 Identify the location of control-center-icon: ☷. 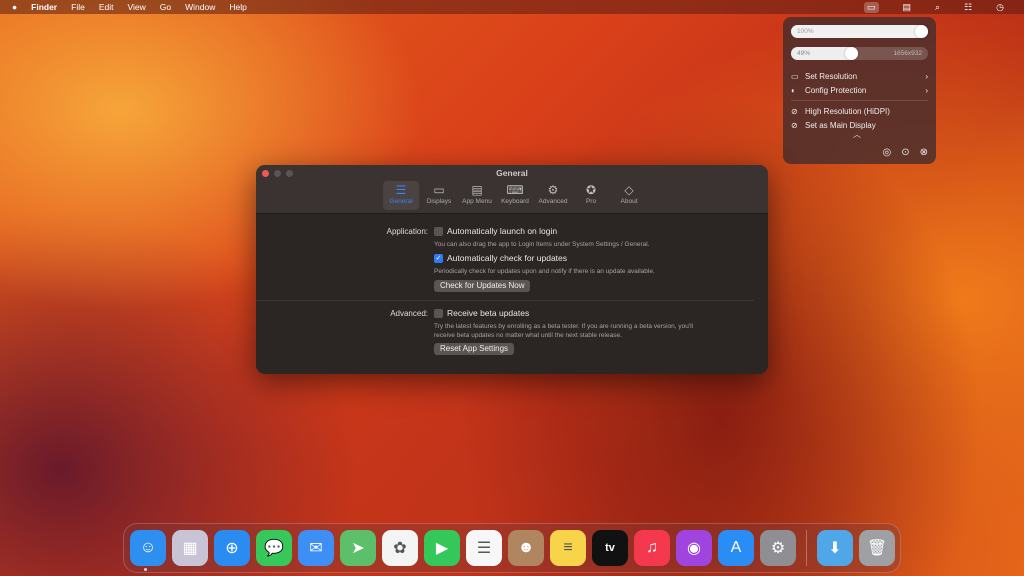
(968, 7).